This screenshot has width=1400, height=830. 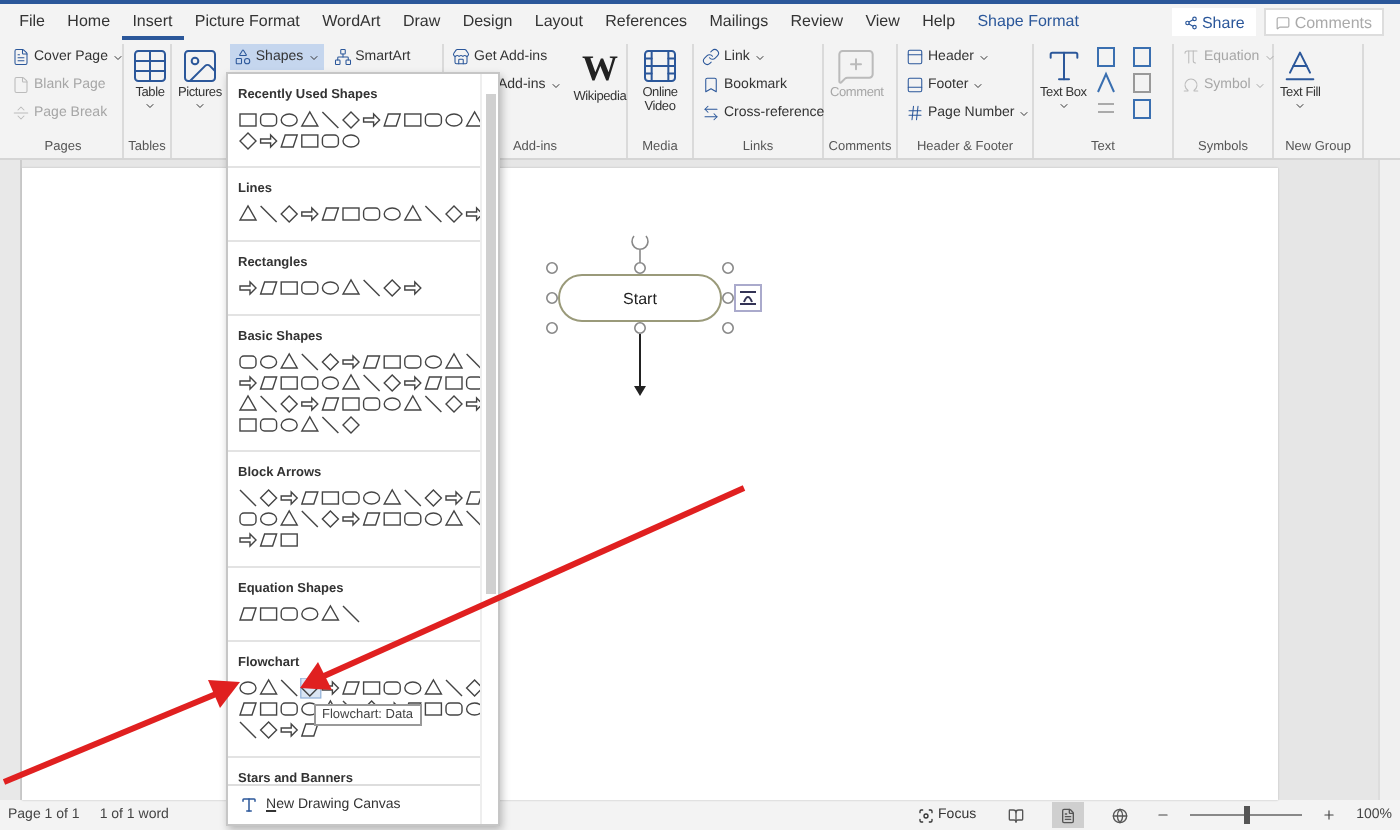 I want to click on share-button: Share, so click(x=1214, y=22).